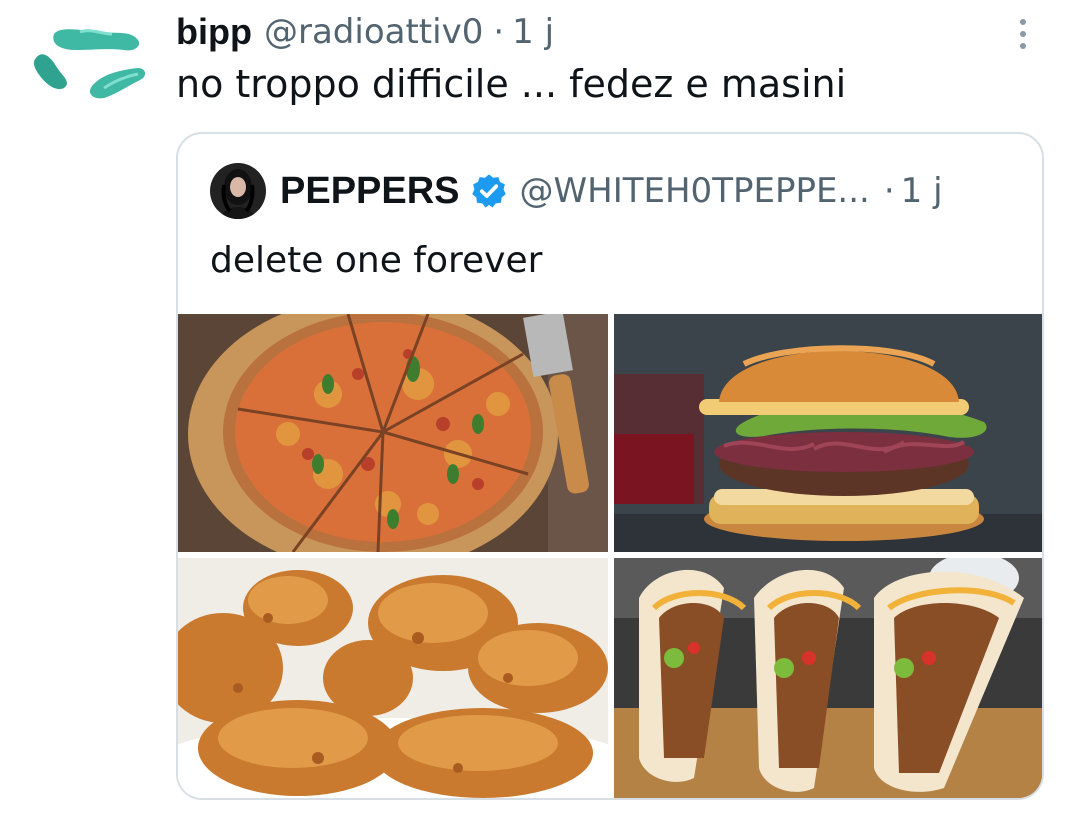 The image size is (1080, 814). I want to click on tweet-text: no troppo difficile ... fedez e masini, so click(511, 84).